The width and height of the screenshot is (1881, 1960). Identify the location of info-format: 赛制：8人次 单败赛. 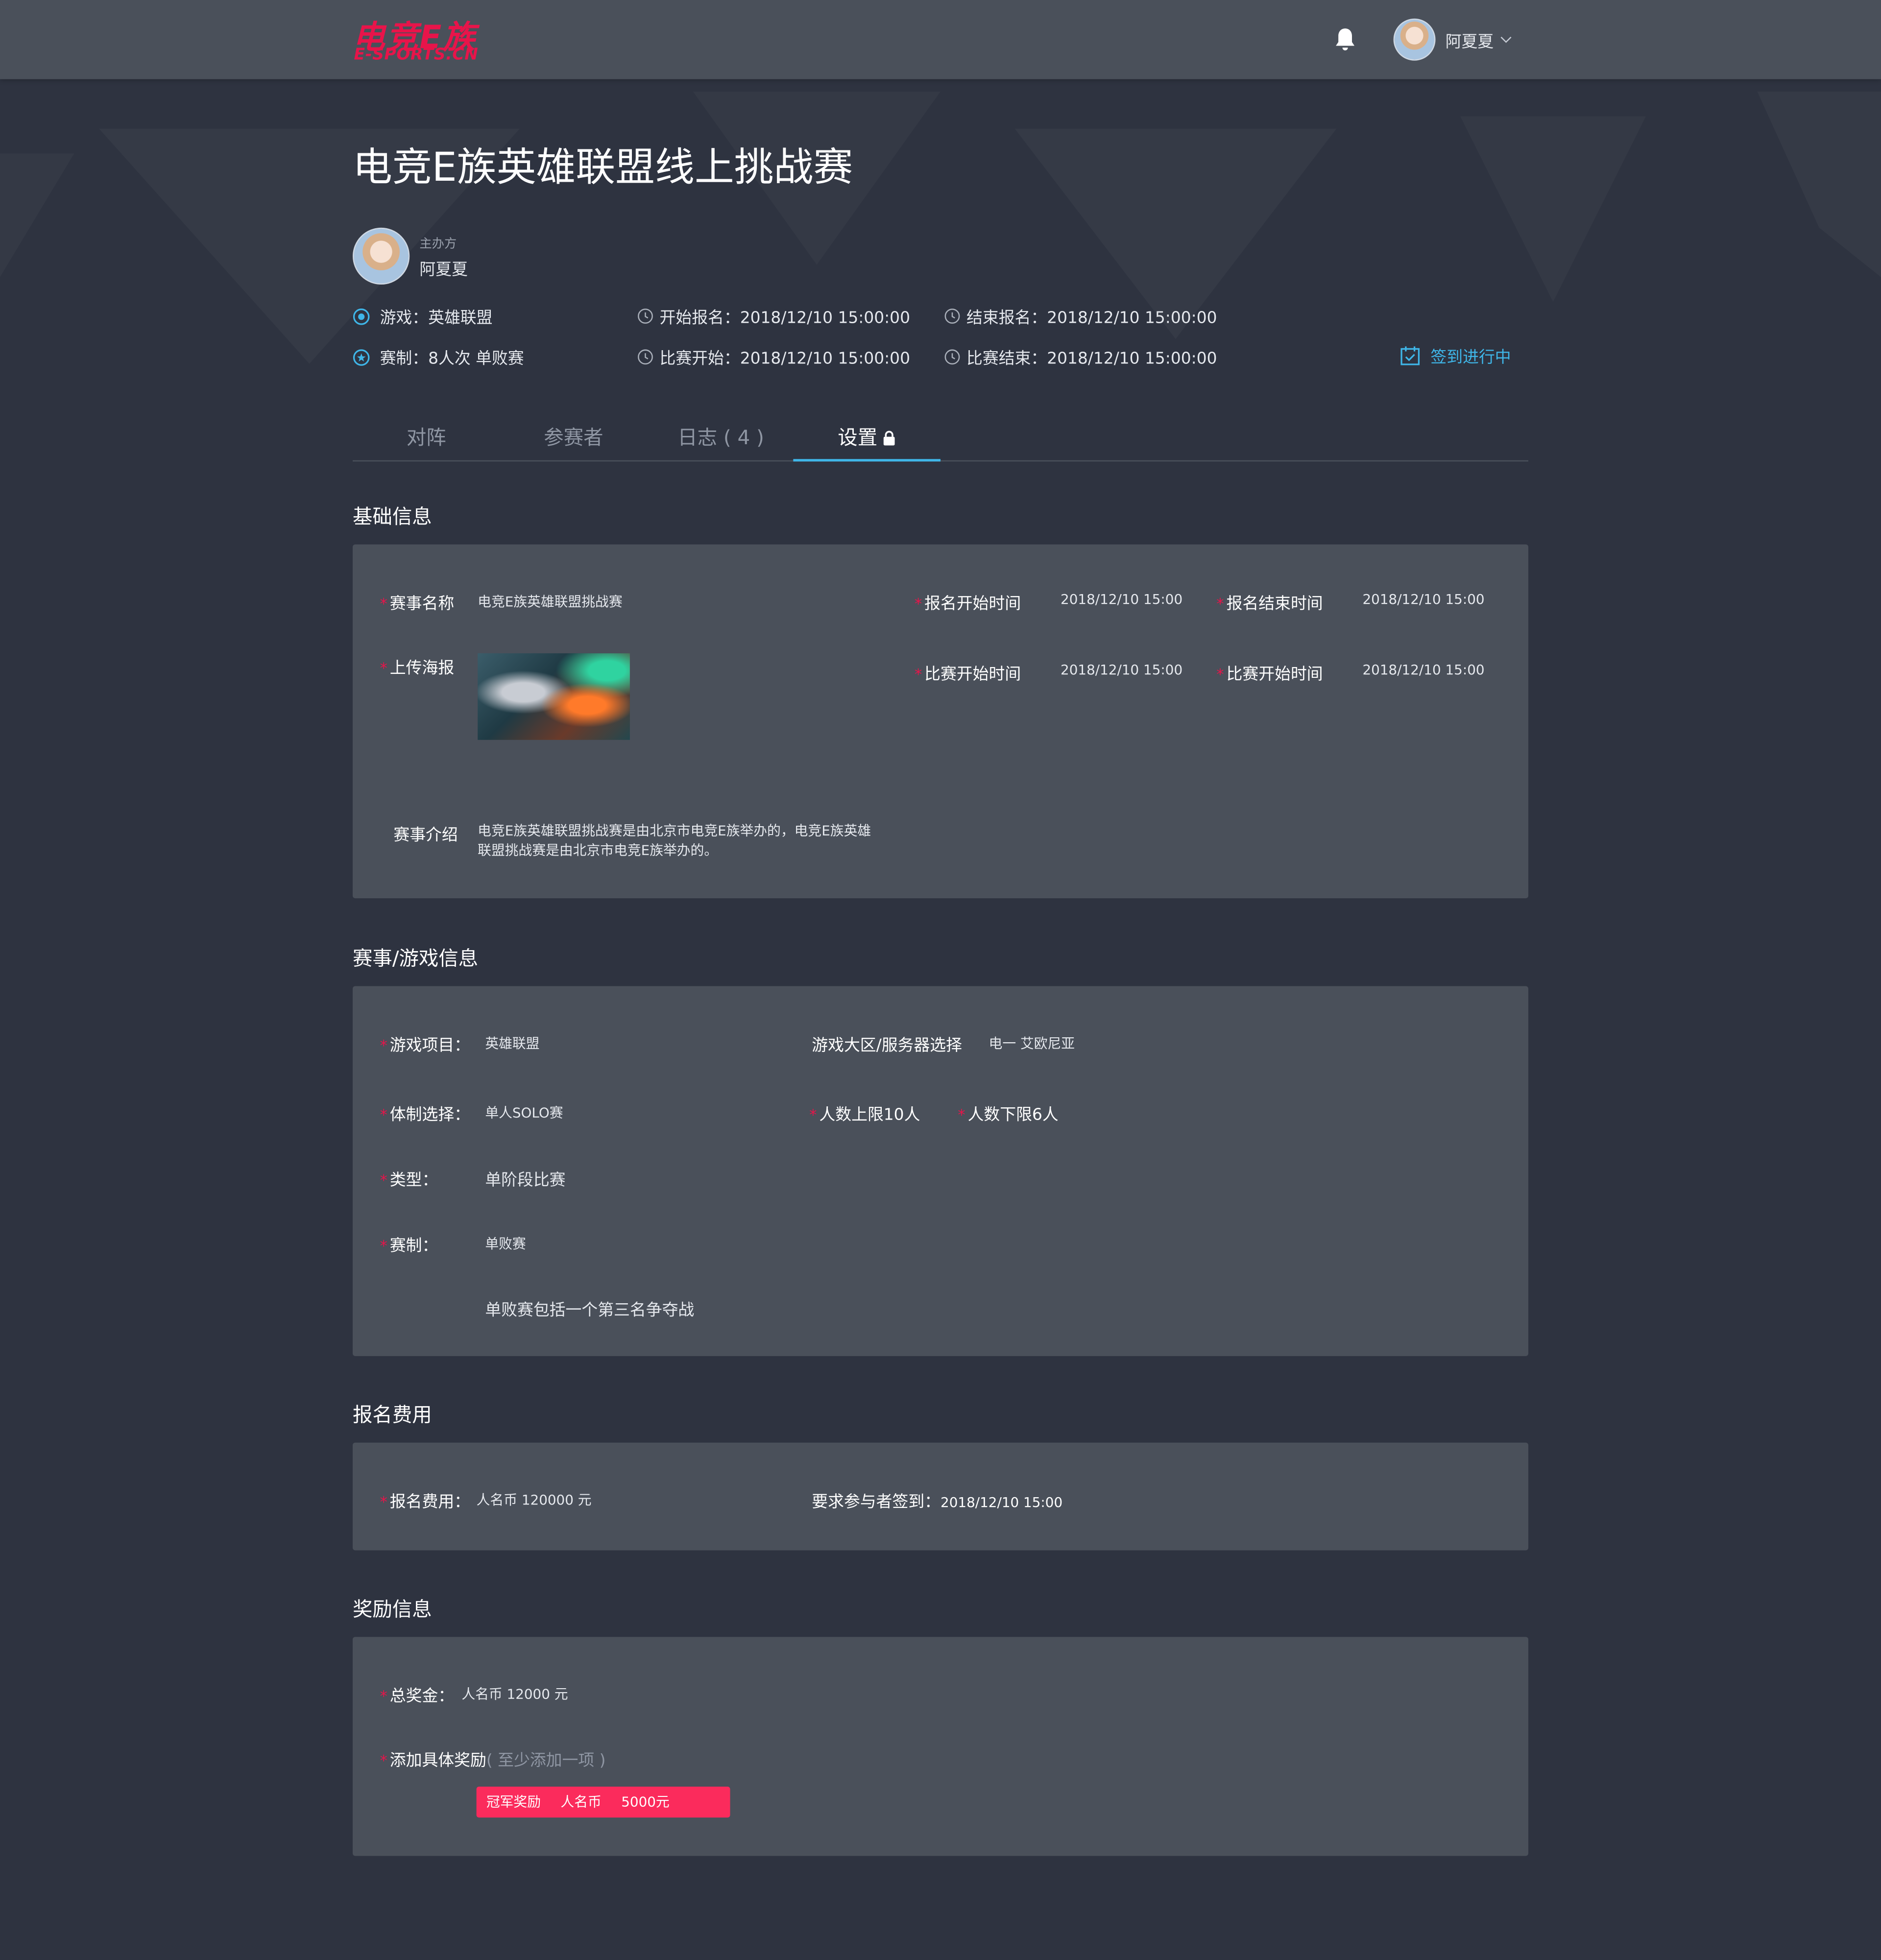
(438, 357).